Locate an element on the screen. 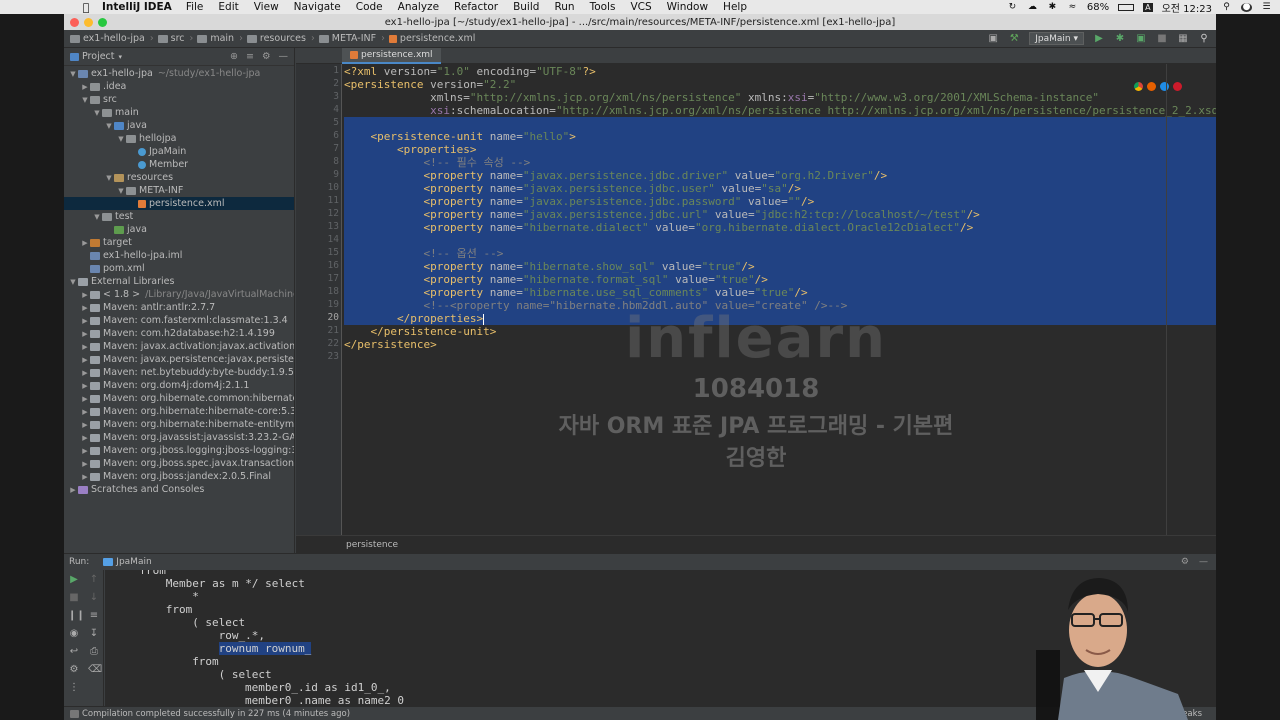  tree-item: ▶ Maven: com.h2database:h2:1.4.199 is located at coordinates (179, 333).